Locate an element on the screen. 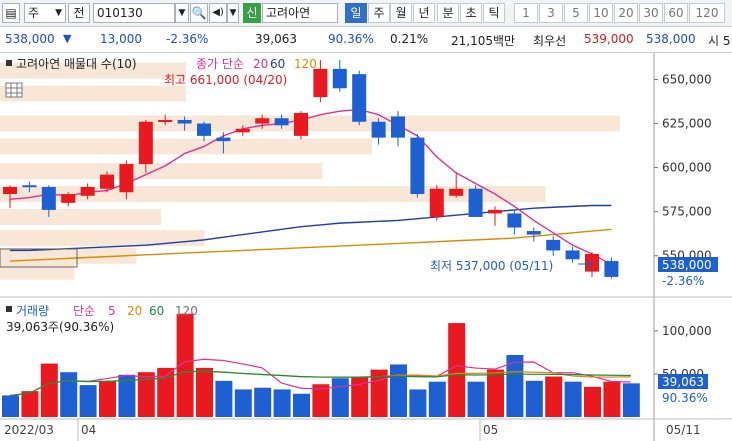 Image resolution: width=732 pixels, height=441 pixels. period-tab-6: 틱 is located at coordinates (494, 13).